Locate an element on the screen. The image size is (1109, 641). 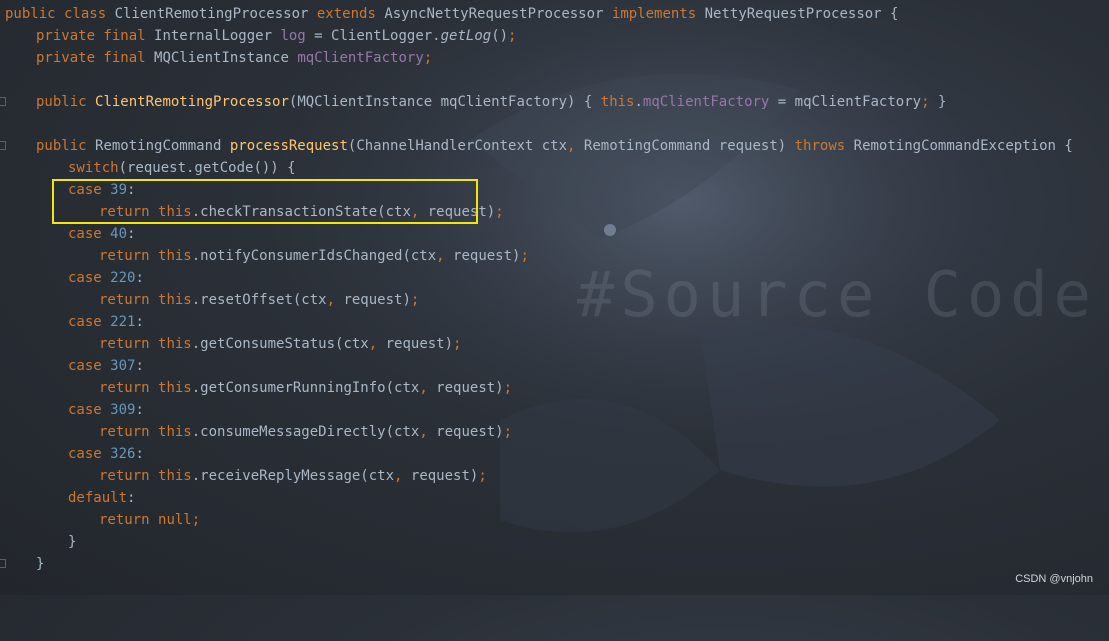
code-line-case: case 39: is located at coordinates (67, 190).